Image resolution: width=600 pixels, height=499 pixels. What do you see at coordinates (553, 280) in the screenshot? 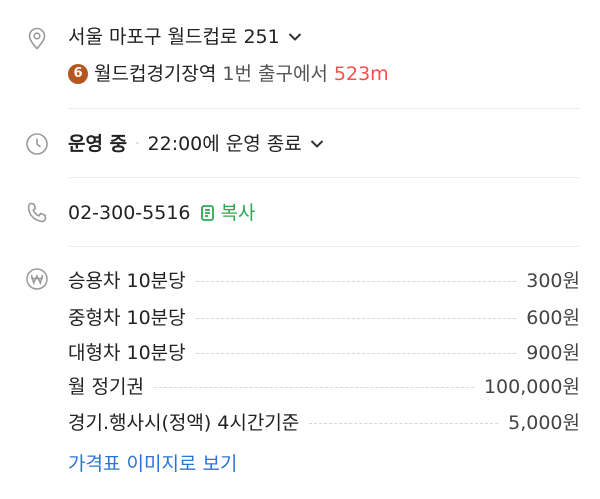
I see `price-item-value: 300원` at bounding box center [553, 280].